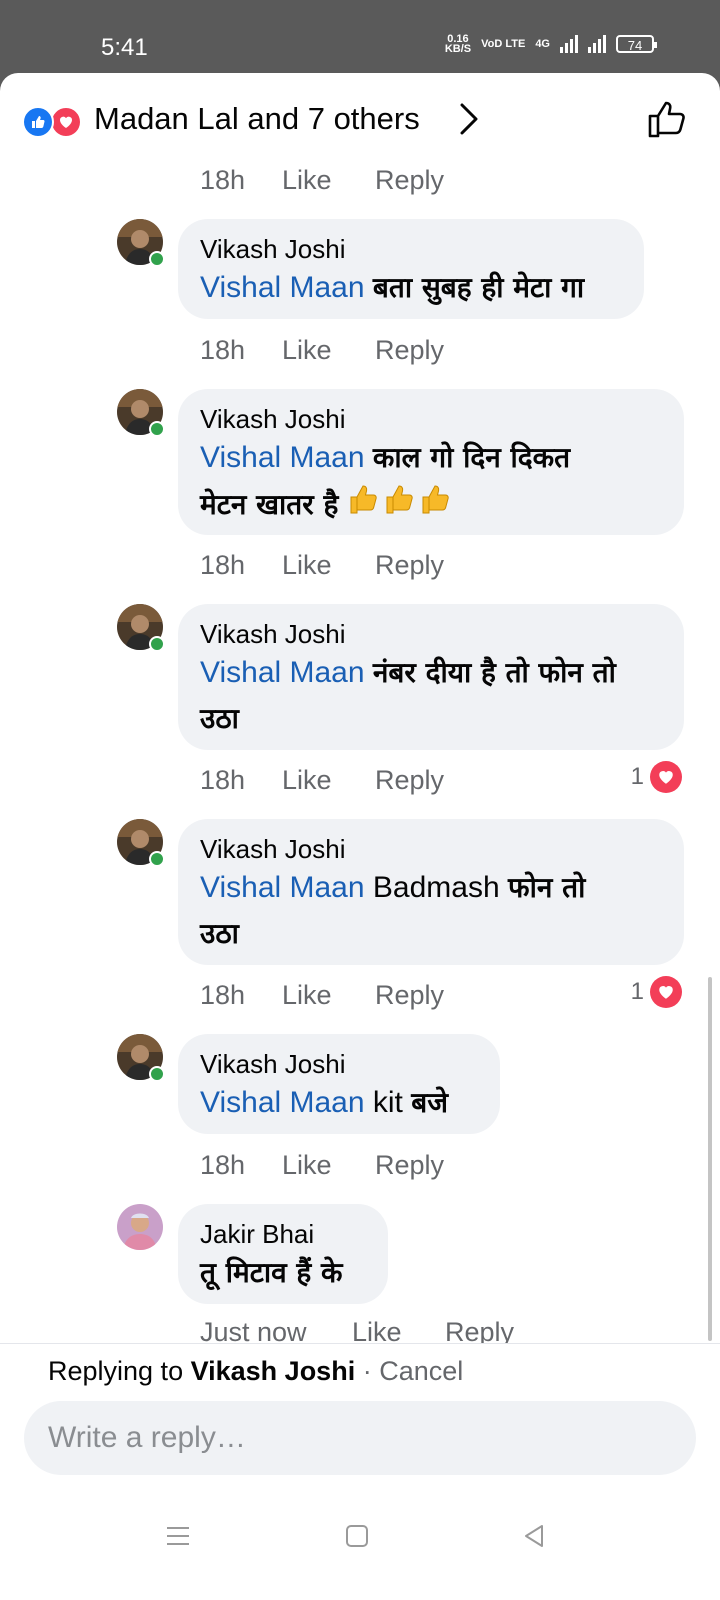 This screenshot has width=720, height=1600. Describe the element at coordinates (636, 44) in the screenshot. I see `battery-icon: 74` at that location.